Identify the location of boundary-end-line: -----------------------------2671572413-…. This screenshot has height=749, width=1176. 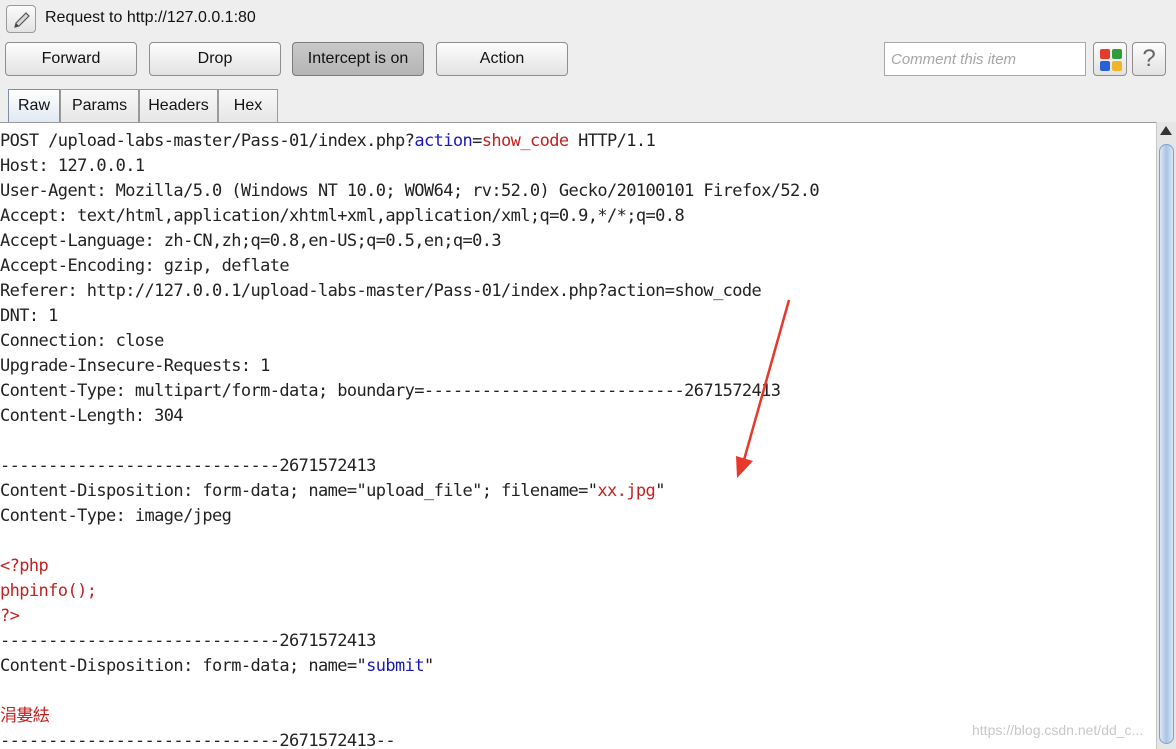
(198, 740).